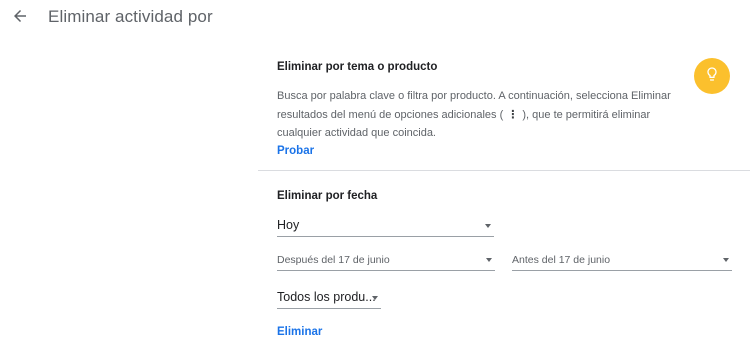 This screenshot has height=362, width=750. Describe the element at coordinates (357, 67) in the screenshot. I see `topic-section-title: Eliminar por tema o producto` at that location.